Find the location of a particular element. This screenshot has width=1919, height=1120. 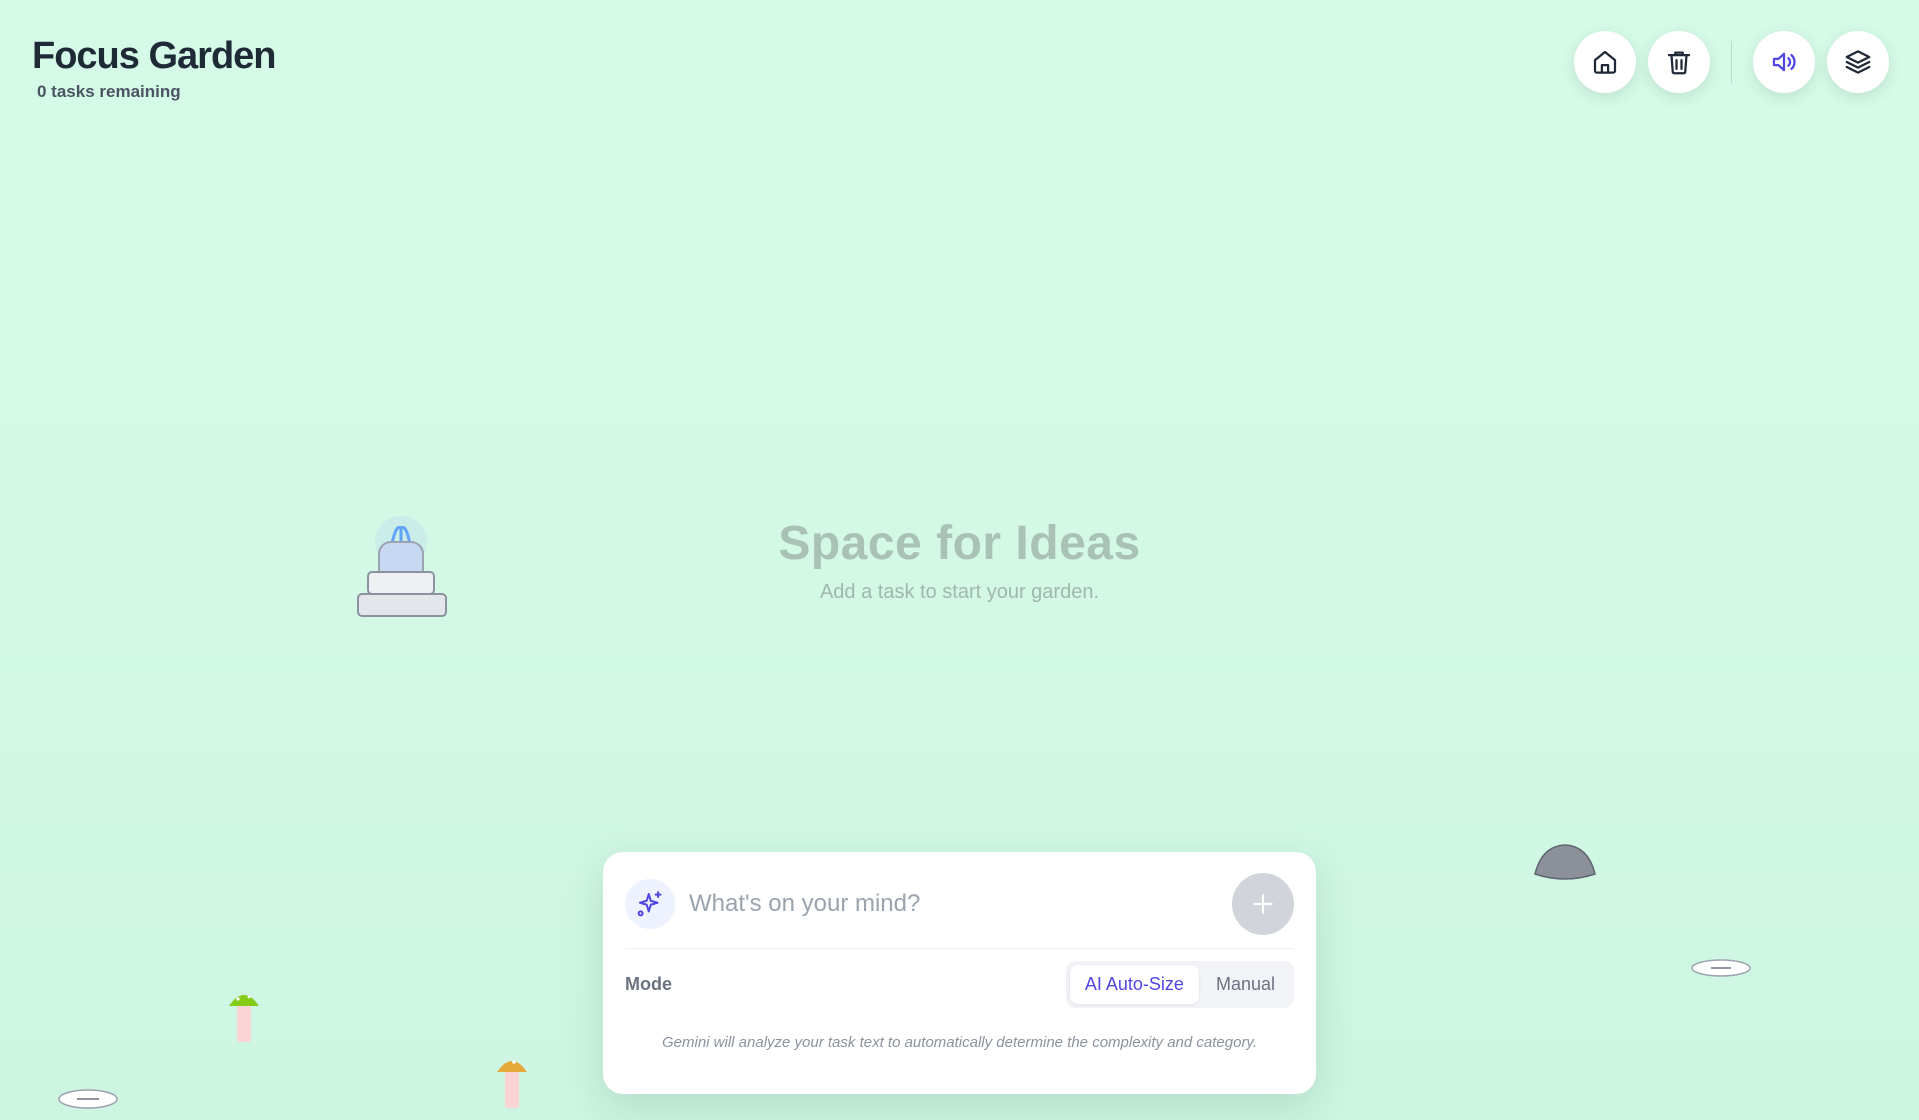

layers-button is located at coordinates (1858, 62).